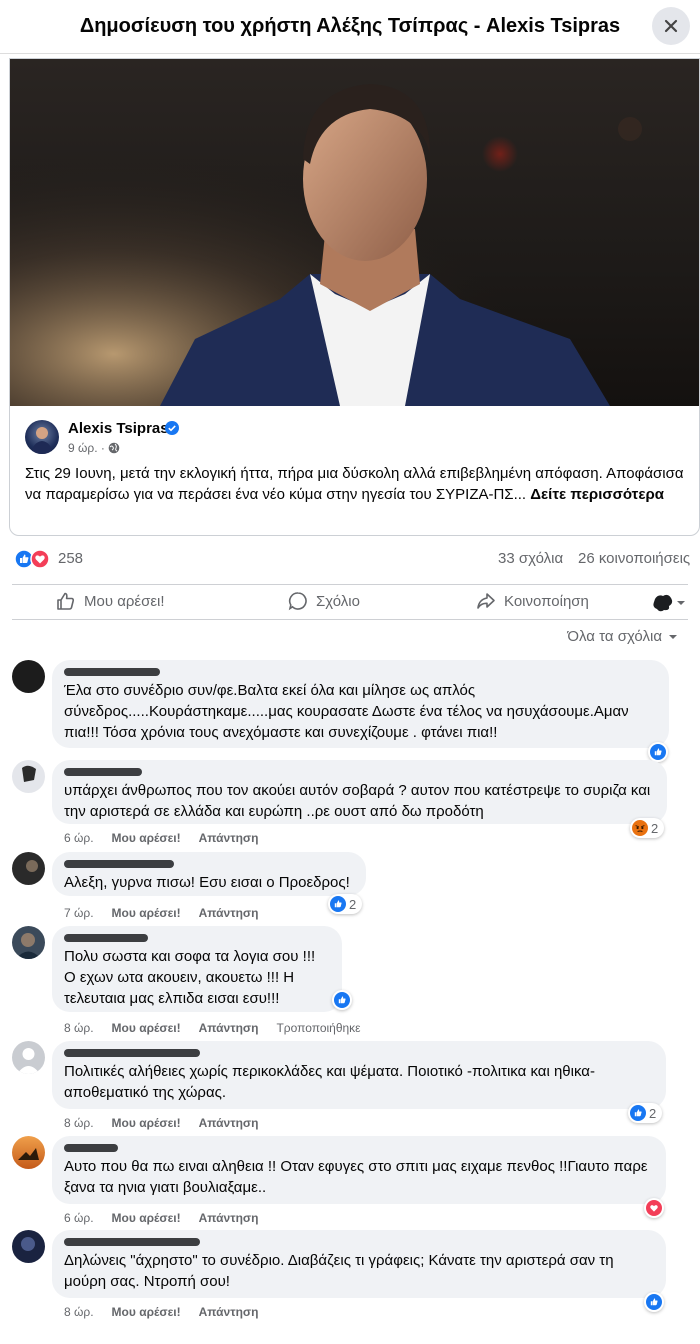  Describe the element at coordinates (640, 828) in the screenshot. I see `angry-reaction-icon` at that location.